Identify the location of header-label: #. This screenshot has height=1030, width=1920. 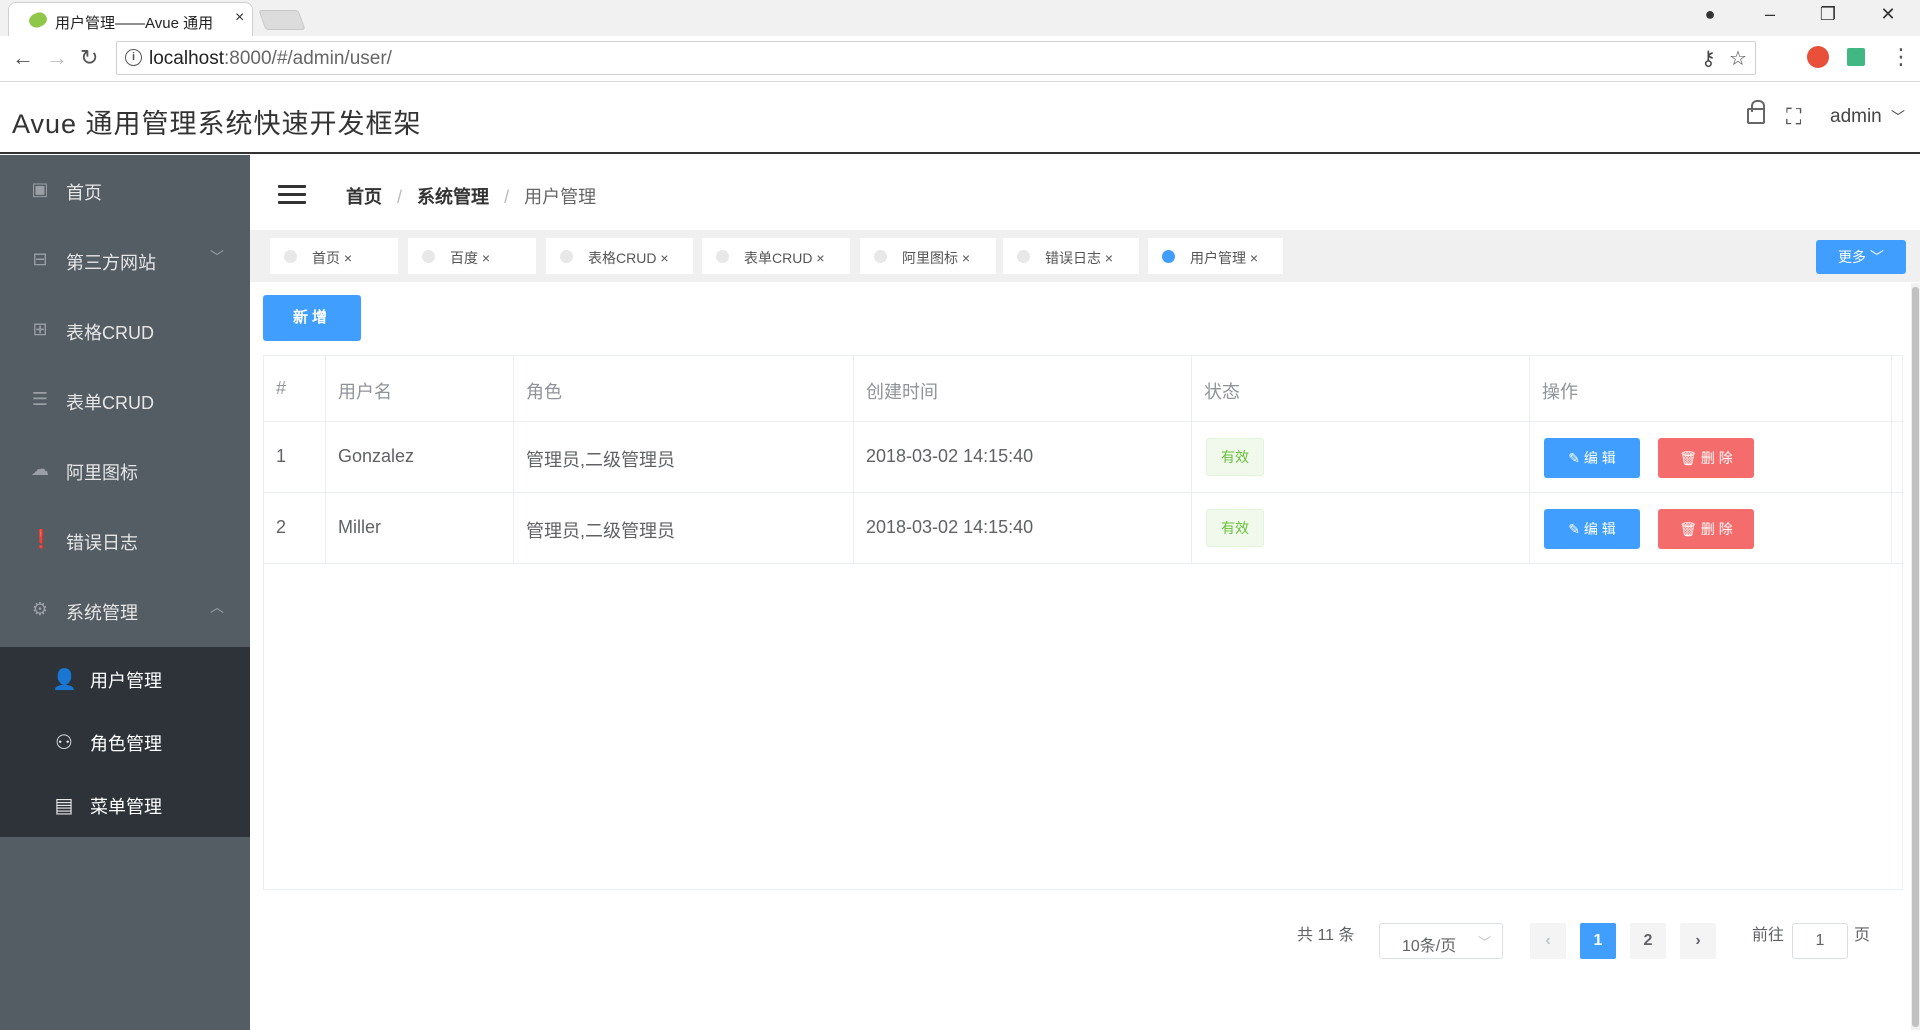
(281, 388).